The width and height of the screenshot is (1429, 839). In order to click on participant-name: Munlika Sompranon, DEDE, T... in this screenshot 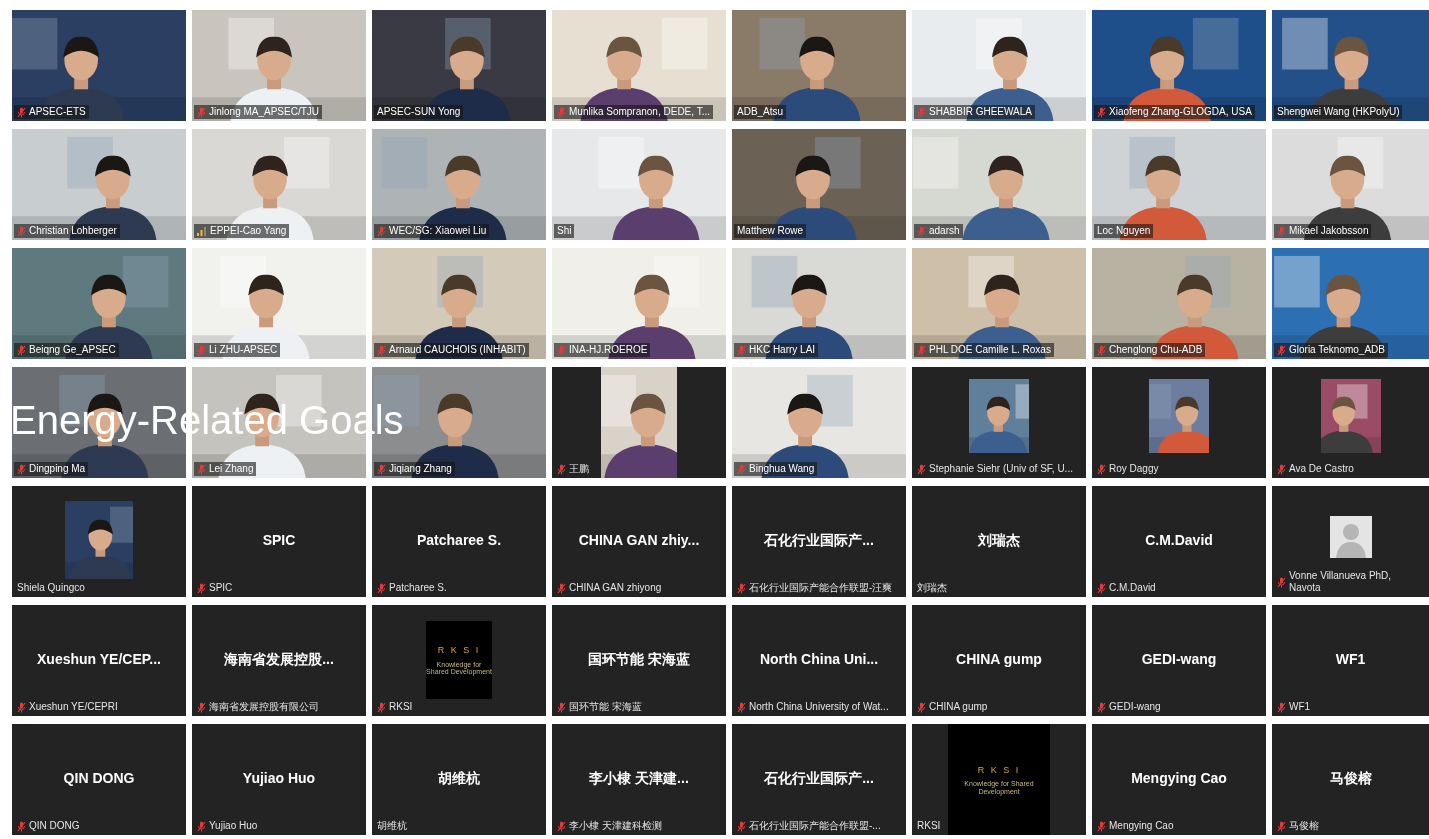, I will do `click(639, 112)`.